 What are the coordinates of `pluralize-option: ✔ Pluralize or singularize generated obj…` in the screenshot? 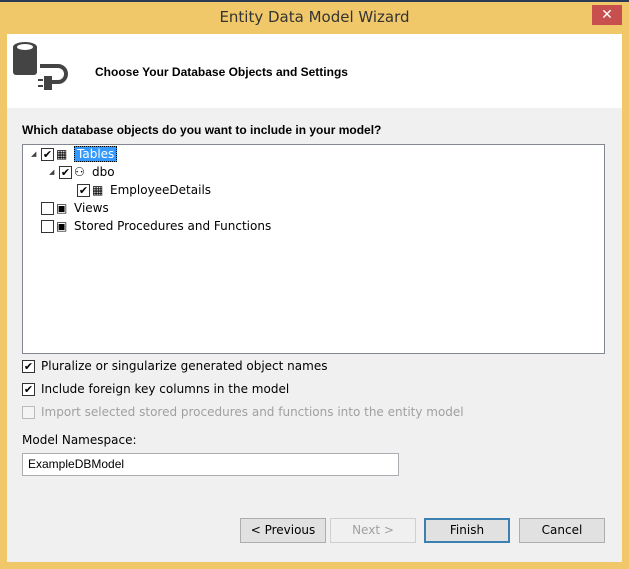 It's located at (174, 366).